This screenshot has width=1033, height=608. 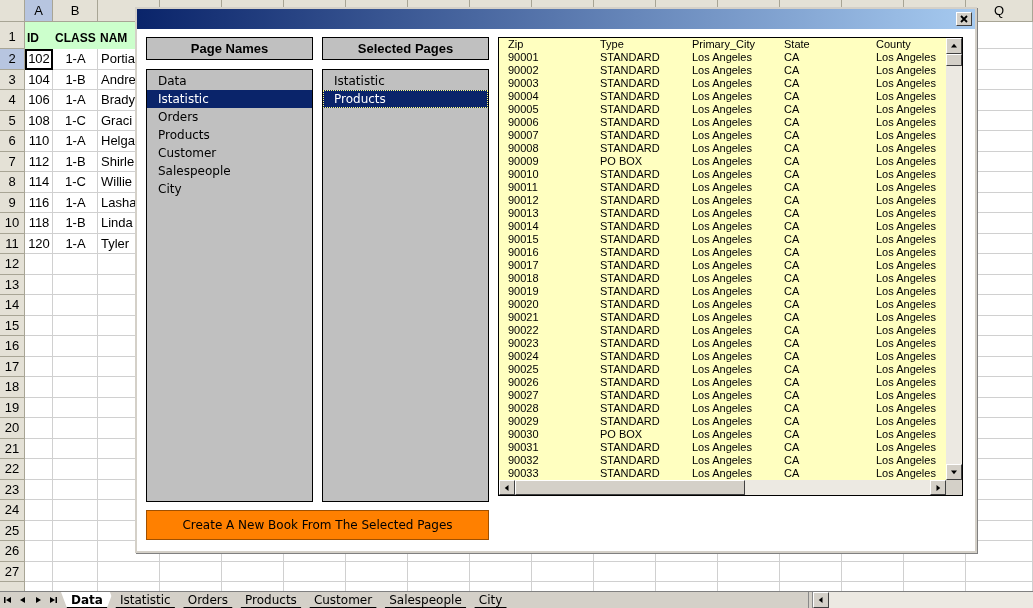 I want to click on row-number: 14, so click(x=12, y=305).